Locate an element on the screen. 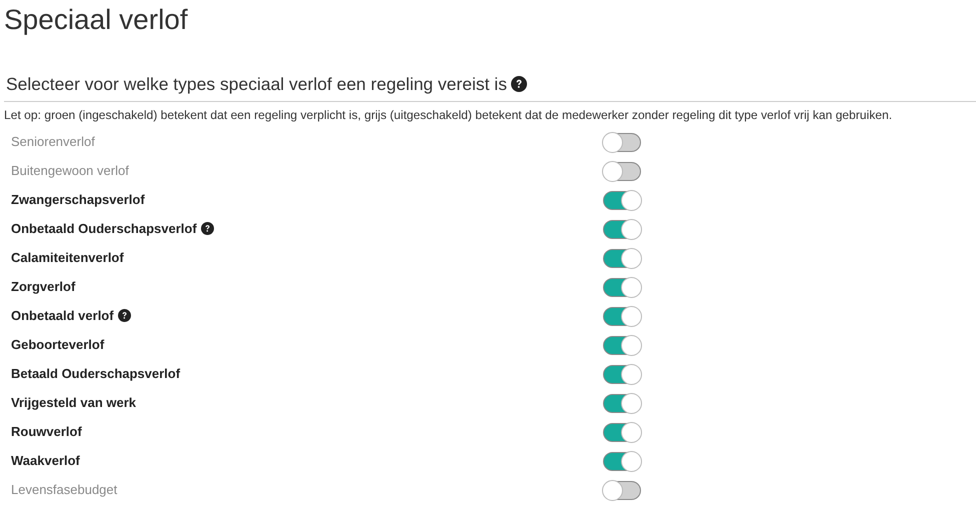  leave-type-label: Betaald Ouderschapsverlof is located at coordinates (95, 373).